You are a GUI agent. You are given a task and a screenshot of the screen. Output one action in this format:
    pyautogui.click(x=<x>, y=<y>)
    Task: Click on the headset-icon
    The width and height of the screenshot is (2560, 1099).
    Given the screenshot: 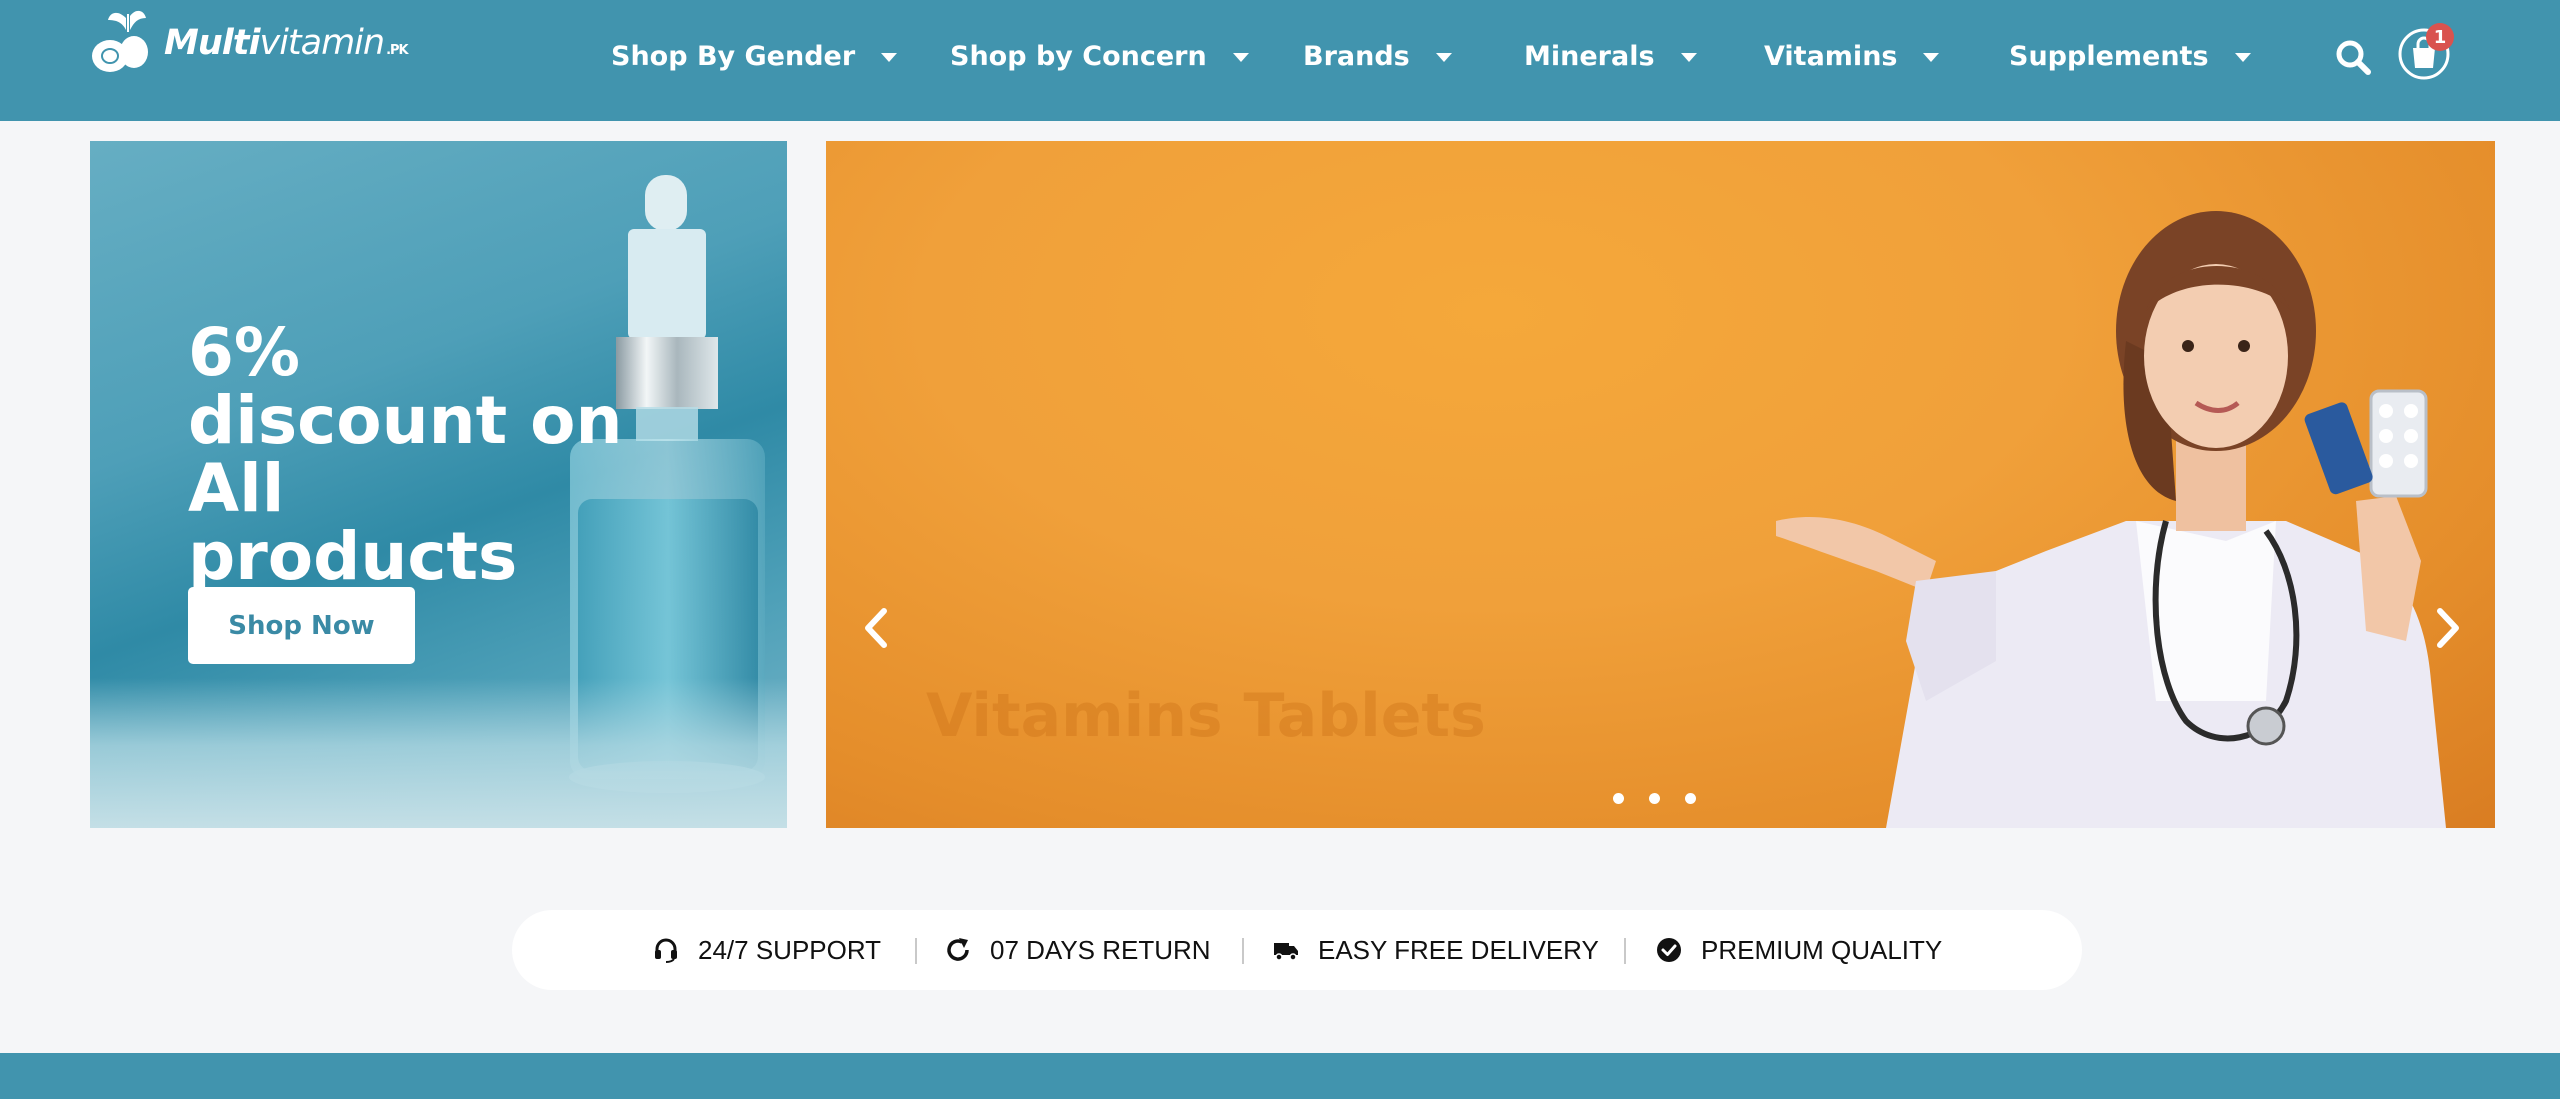 What is the action you would take?
    pyautogui.click(x=666, y=950)
    